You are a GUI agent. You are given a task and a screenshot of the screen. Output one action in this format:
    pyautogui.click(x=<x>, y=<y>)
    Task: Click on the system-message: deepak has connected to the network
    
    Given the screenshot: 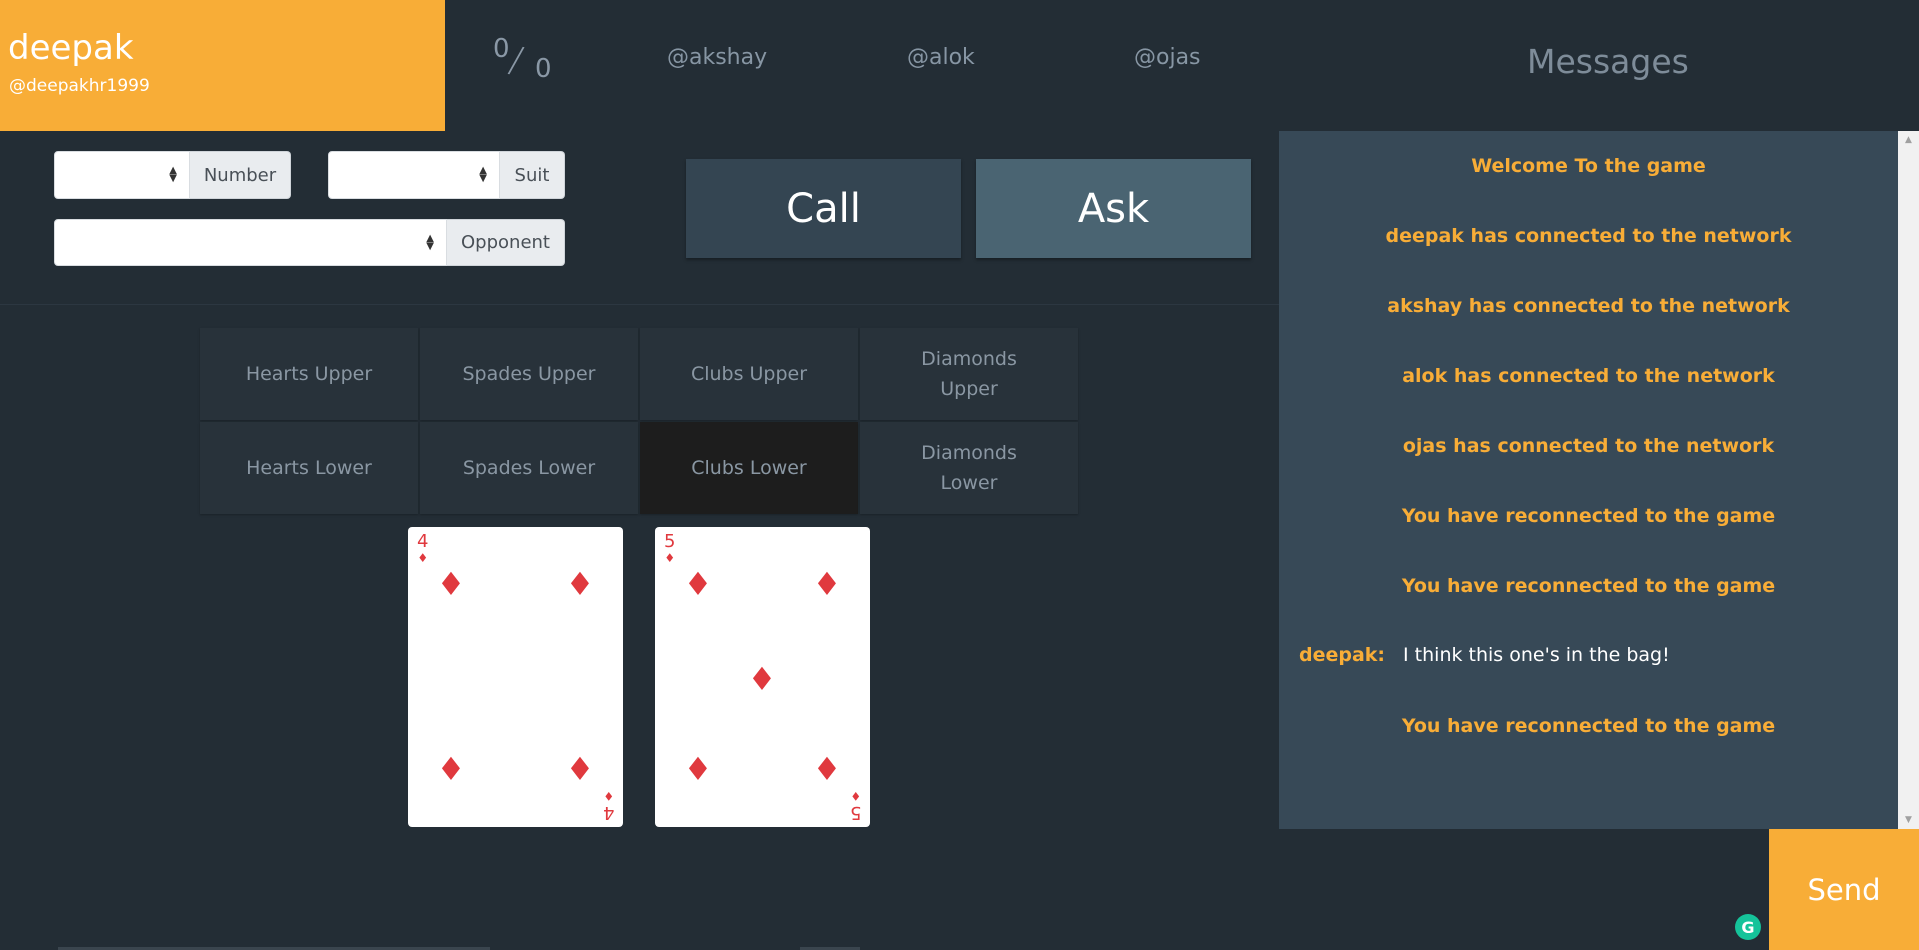 What is the action you would take?
    pyautogui.click(x=1588, y=236)
    